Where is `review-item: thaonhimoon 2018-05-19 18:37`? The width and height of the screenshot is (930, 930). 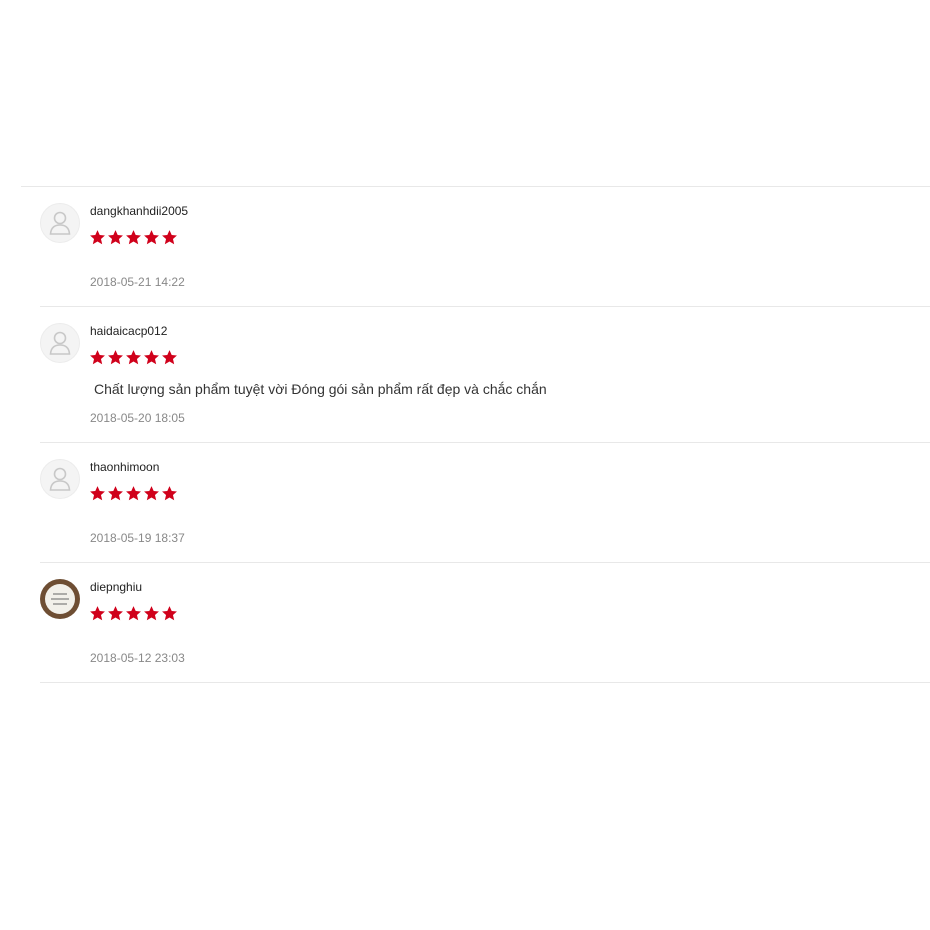
review-item: thaonhimoon 2018-05-19 18:37 is located at coordinates (485, 503).